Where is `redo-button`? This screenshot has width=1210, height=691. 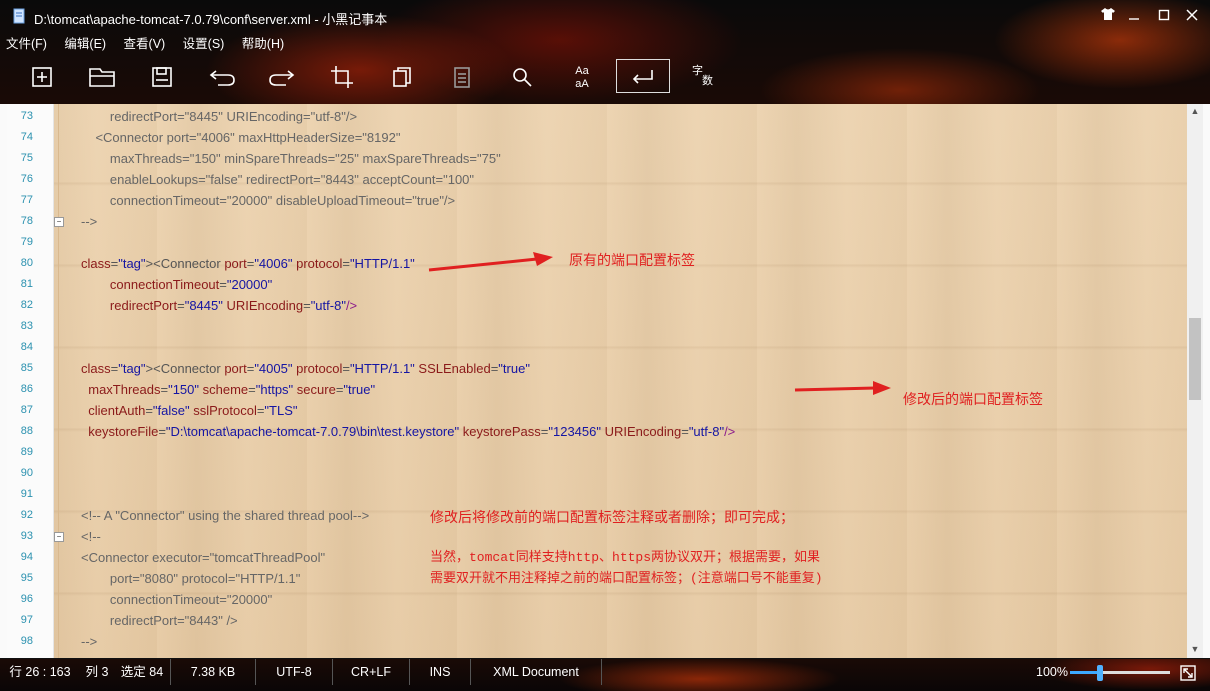
redo-button is located at coordinates (282, 77).